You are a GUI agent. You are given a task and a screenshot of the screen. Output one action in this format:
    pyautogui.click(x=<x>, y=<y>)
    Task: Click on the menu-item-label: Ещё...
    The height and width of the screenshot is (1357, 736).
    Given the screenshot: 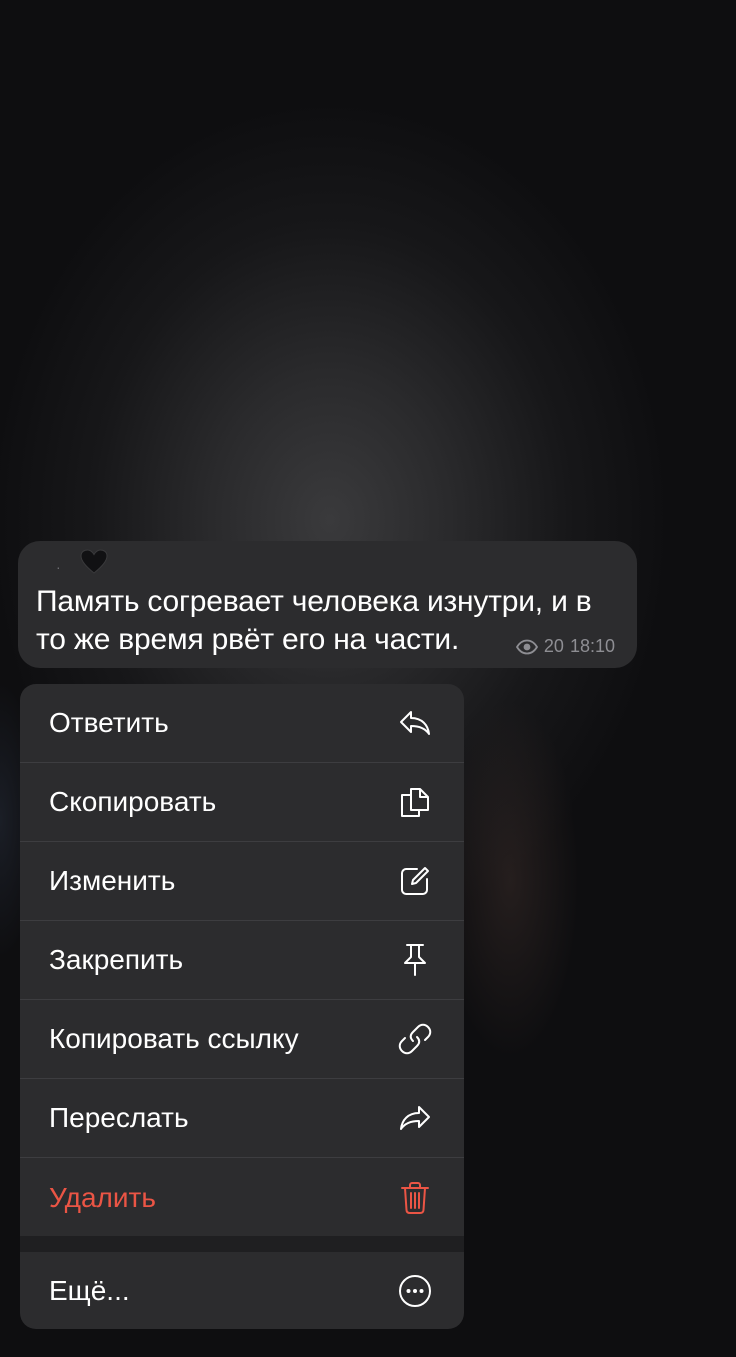 What is the action you would take?
    pyautogui.click(x=89, y=1290)
    